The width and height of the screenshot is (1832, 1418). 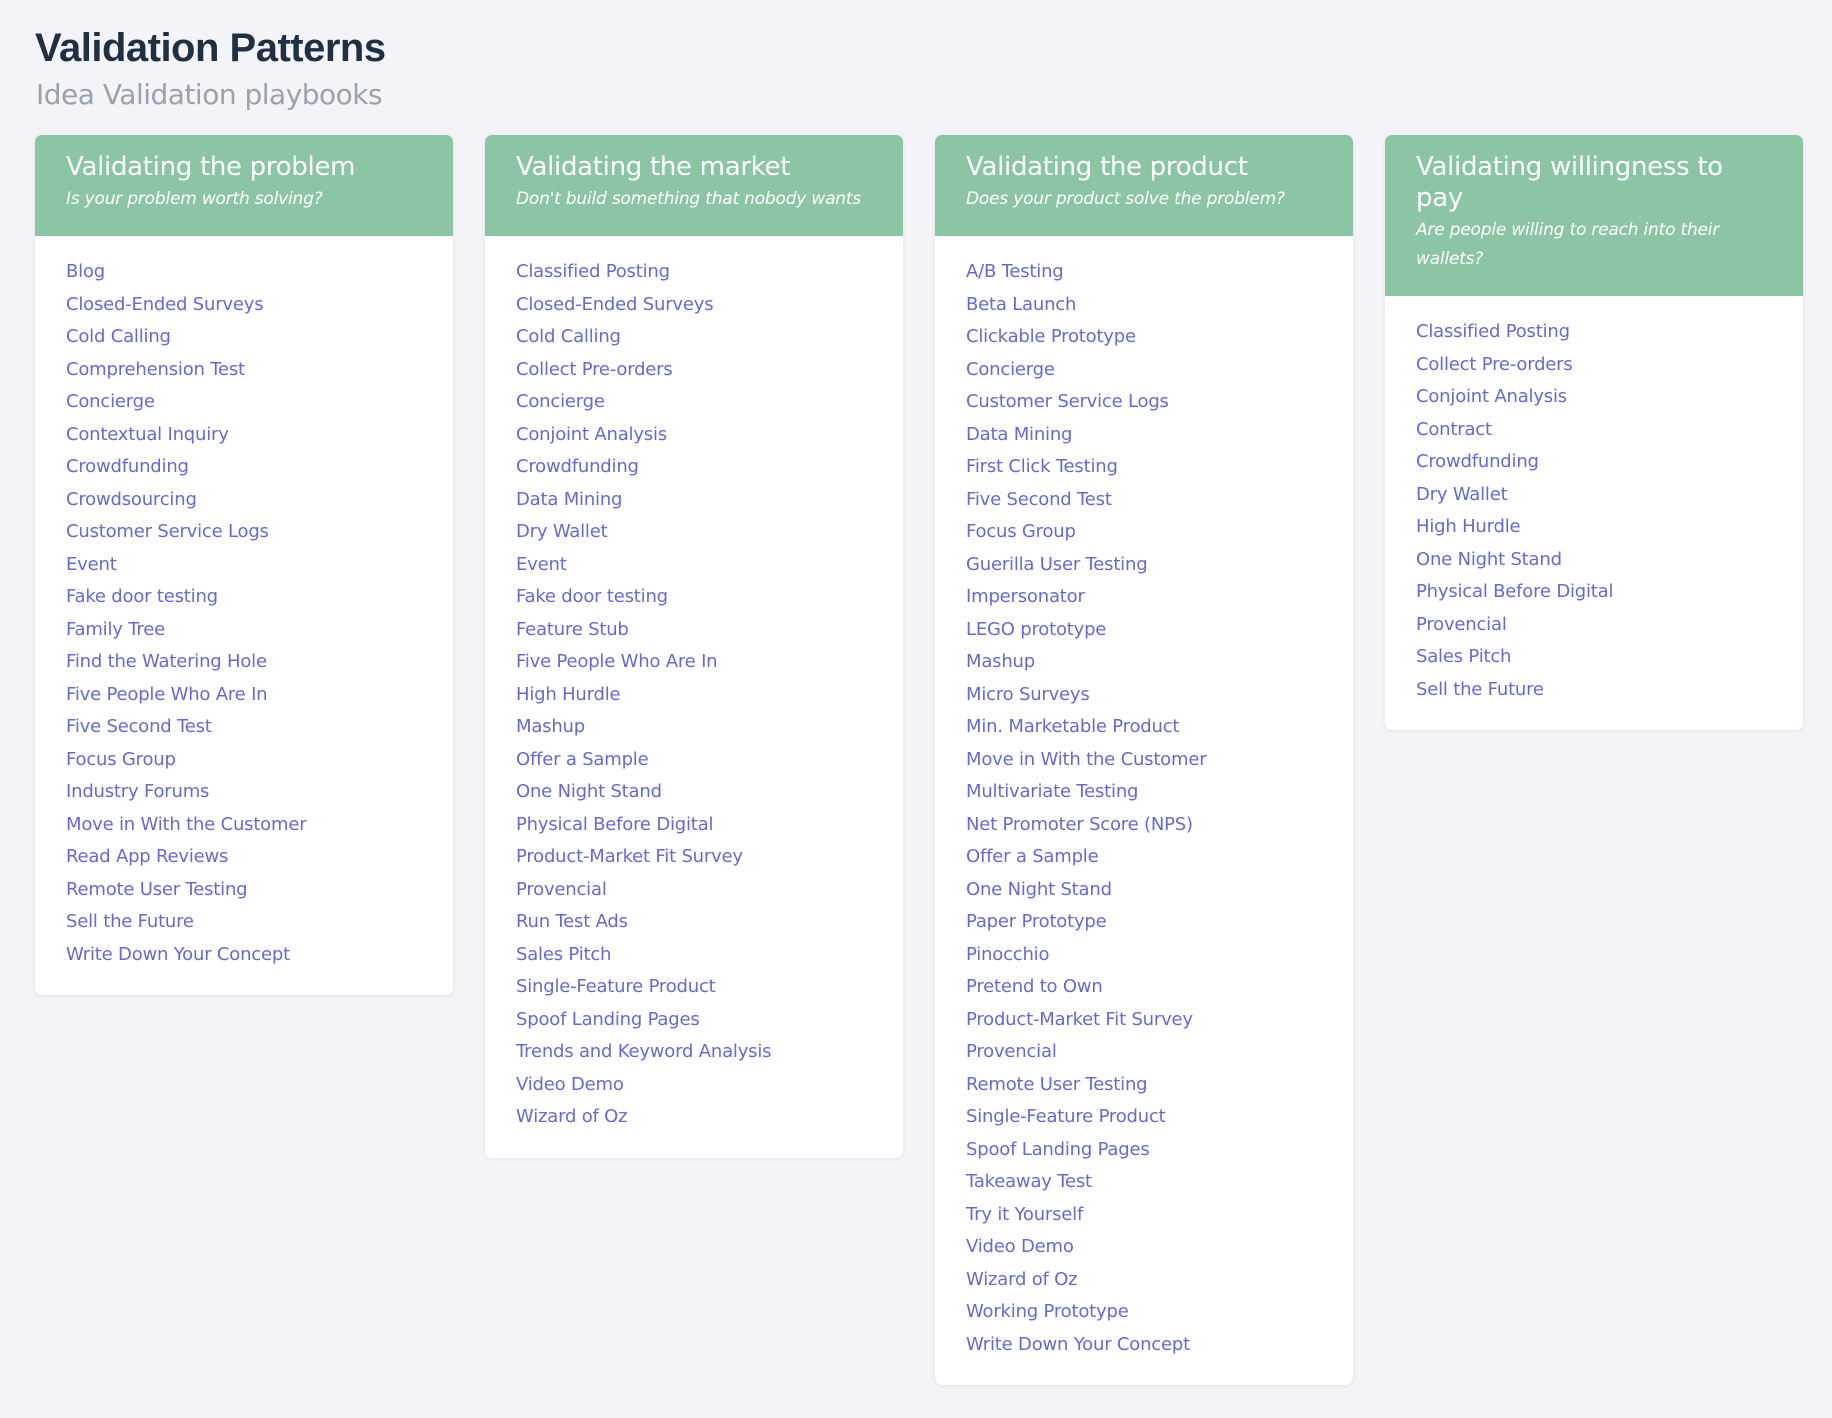 What do you see at coordinates (1007, 954) in the screenshot?
I see `pattern-link: Pinocchio` at bounding box center [1007, 954].